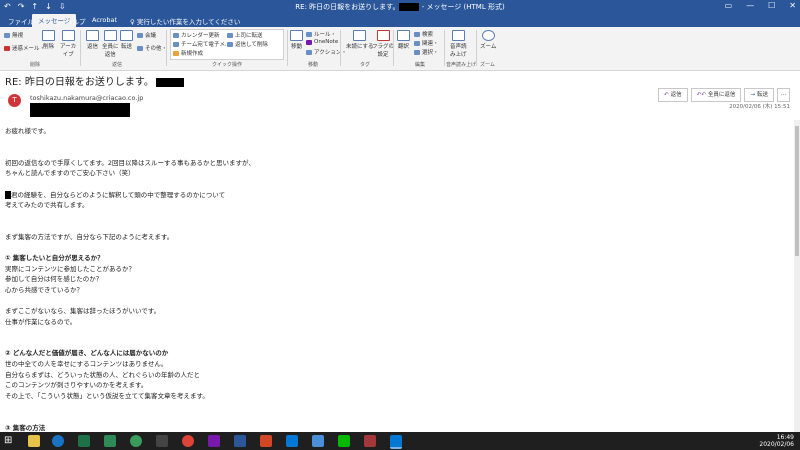  I want to click on calculator-icon, so click(318, 441).